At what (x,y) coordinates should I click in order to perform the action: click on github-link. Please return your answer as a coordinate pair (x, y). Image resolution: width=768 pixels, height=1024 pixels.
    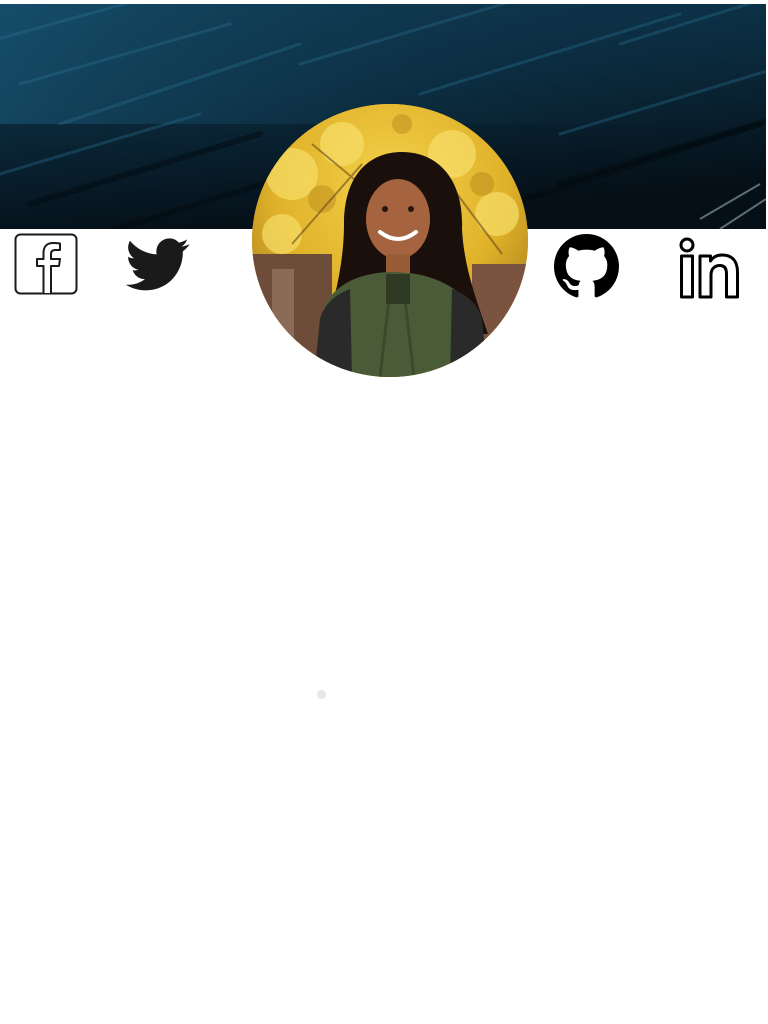
    Looking at the image, I should click on (586, 266).